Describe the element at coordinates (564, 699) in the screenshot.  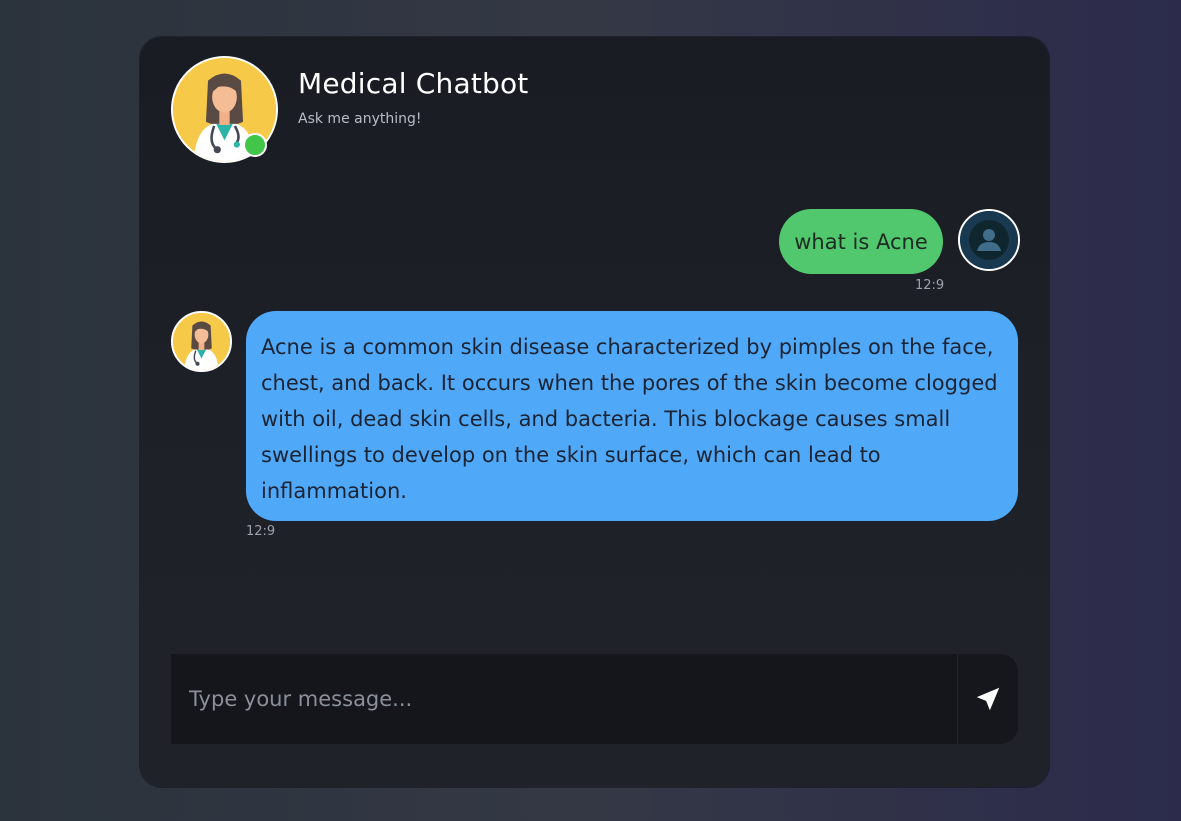
I see `message-input` at that location.